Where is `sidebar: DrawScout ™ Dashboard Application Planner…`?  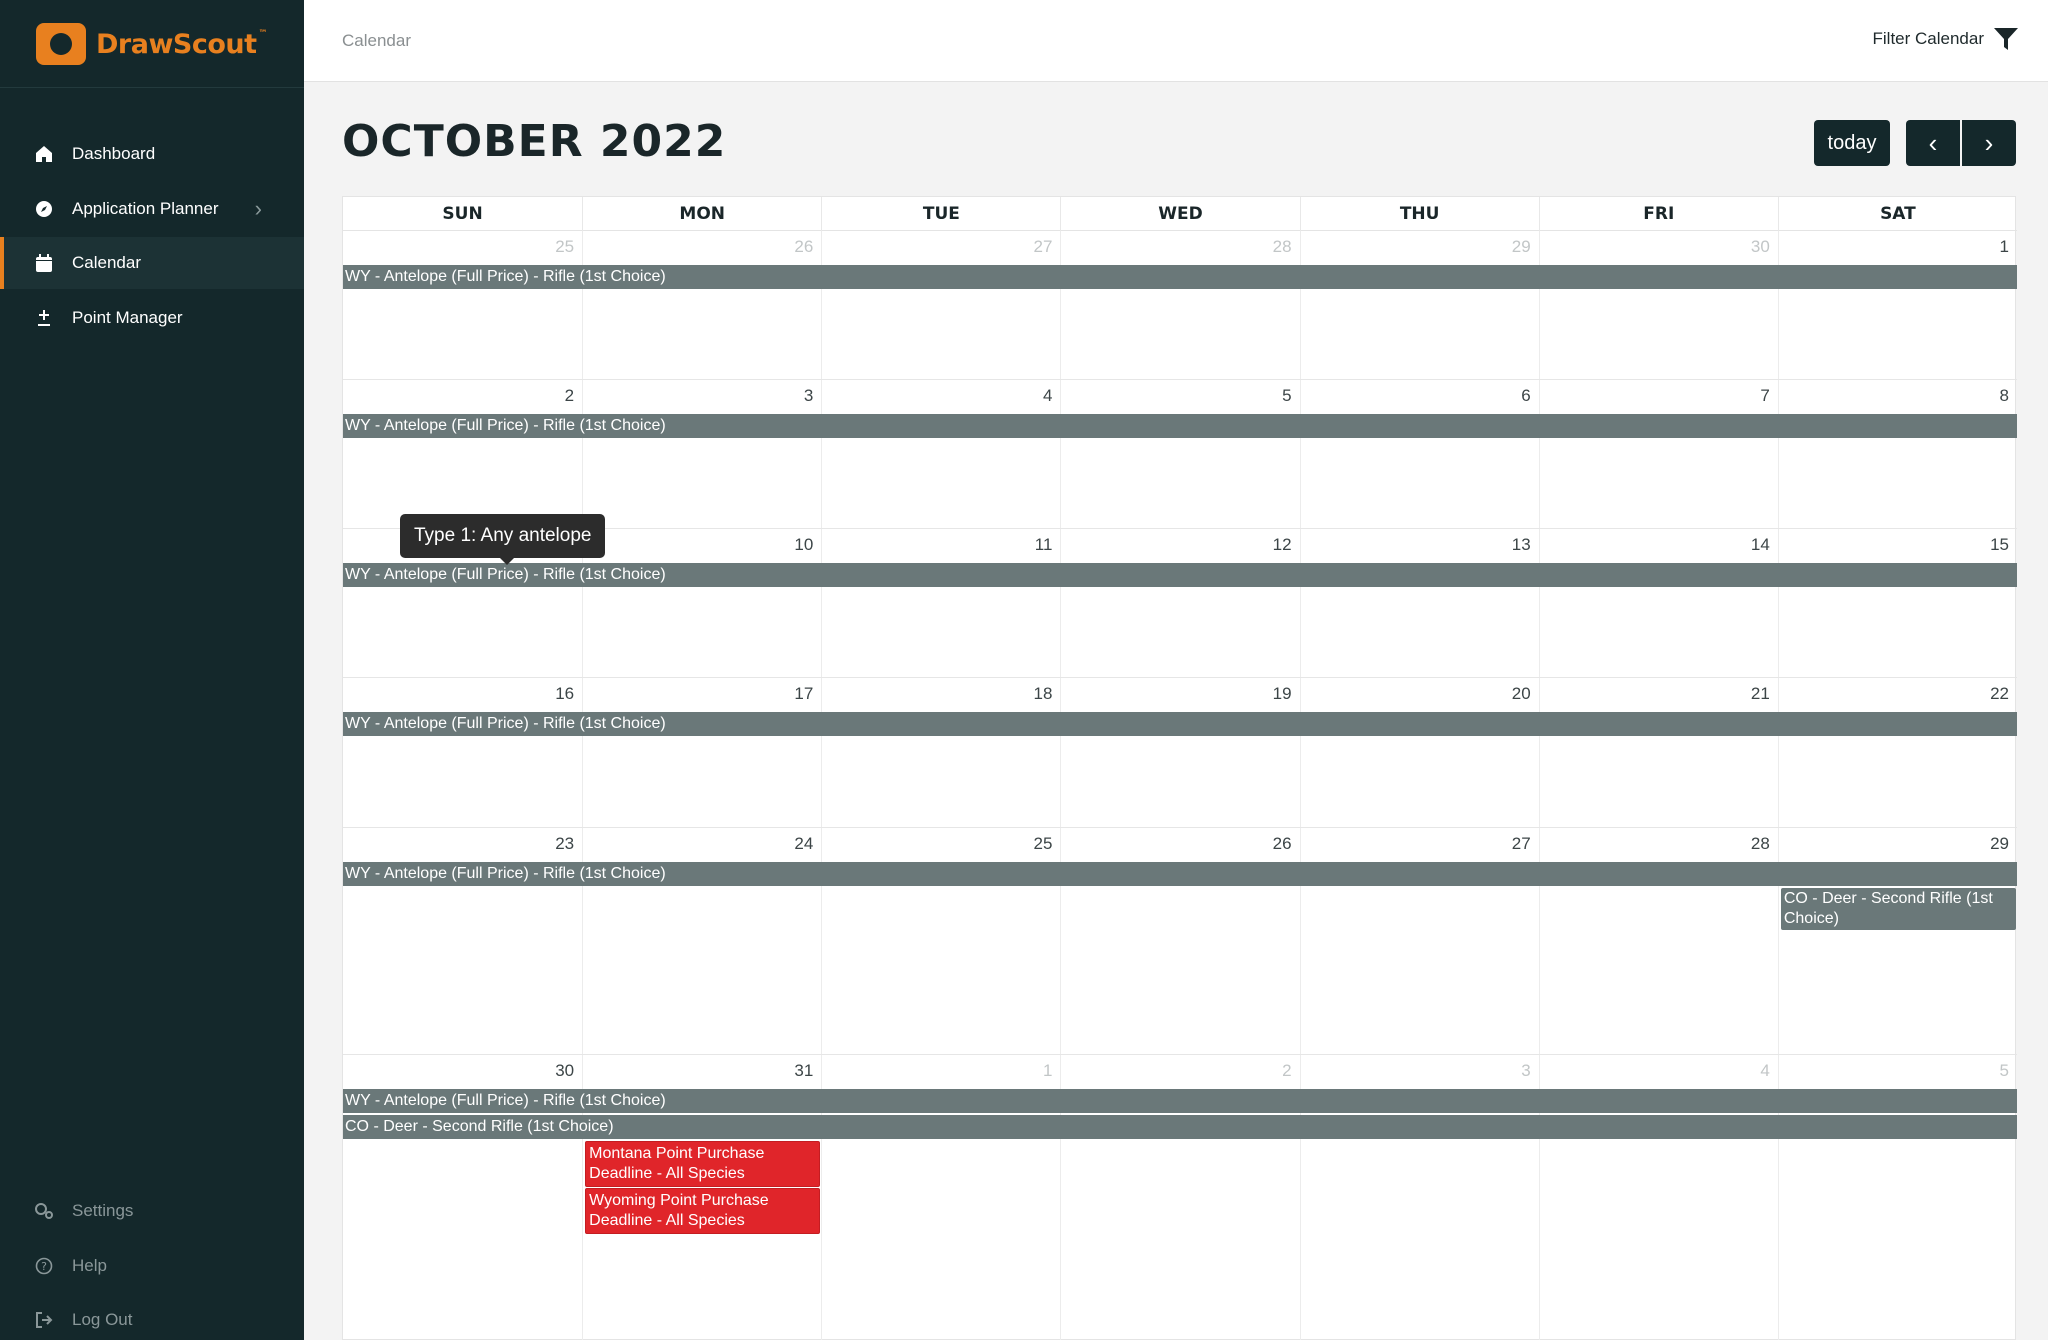
sidebar: DrawScout ™ Dashboard Application Planner… is located at coordinates (152, 670).